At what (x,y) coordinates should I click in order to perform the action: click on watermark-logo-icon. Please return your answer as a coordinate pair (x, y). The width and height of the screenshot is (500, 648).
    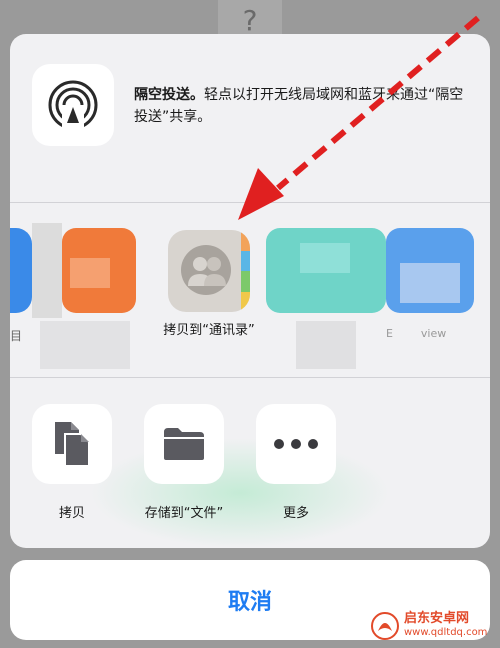
    Looking at the image, I should click on (385, 626).